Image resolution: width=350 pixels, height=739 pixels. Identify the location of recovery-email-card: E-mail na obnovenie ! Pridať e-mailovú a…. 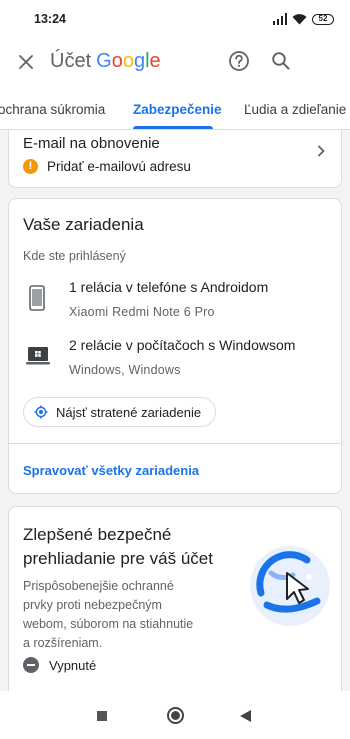
(175, 159).